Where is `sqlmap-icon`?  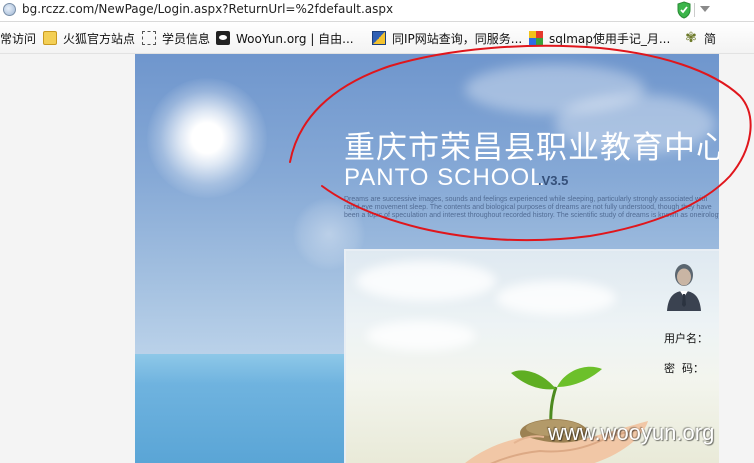
sqlmap-icon is located at coordinates (536, 38).